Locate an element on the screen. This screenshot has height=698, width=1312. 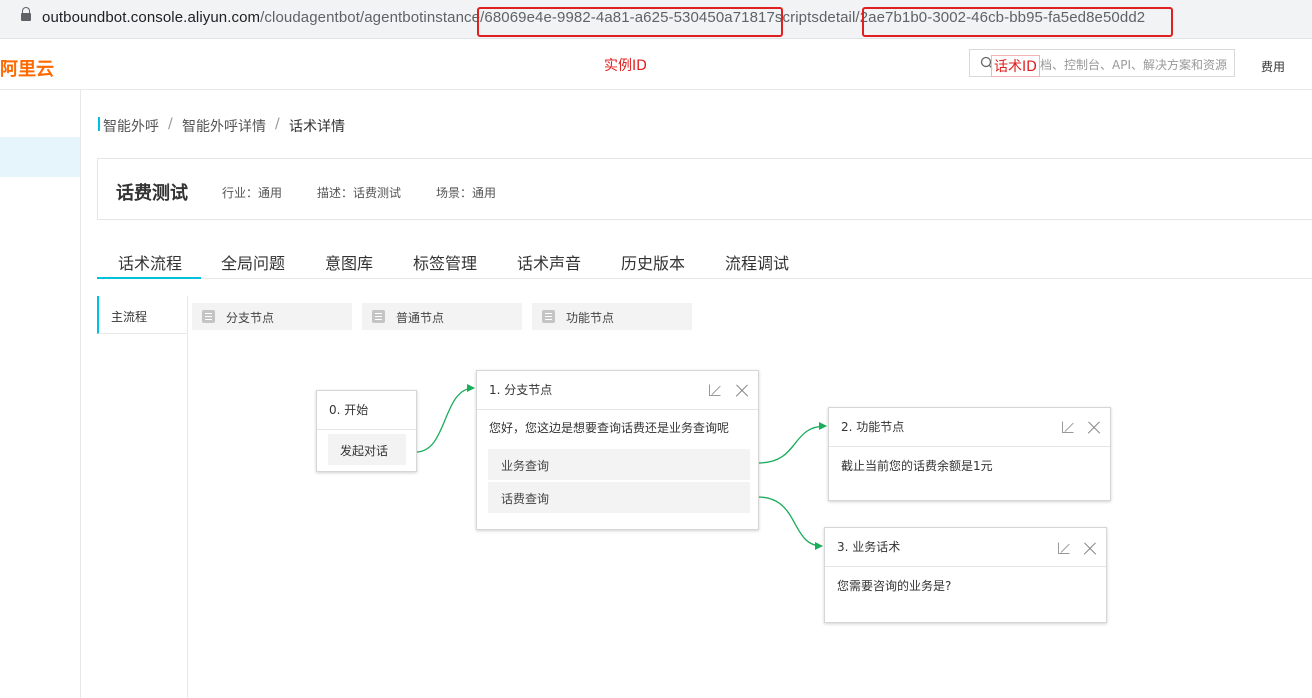
branch-option-label: 业务查询 is located at coordinates (525, 466).